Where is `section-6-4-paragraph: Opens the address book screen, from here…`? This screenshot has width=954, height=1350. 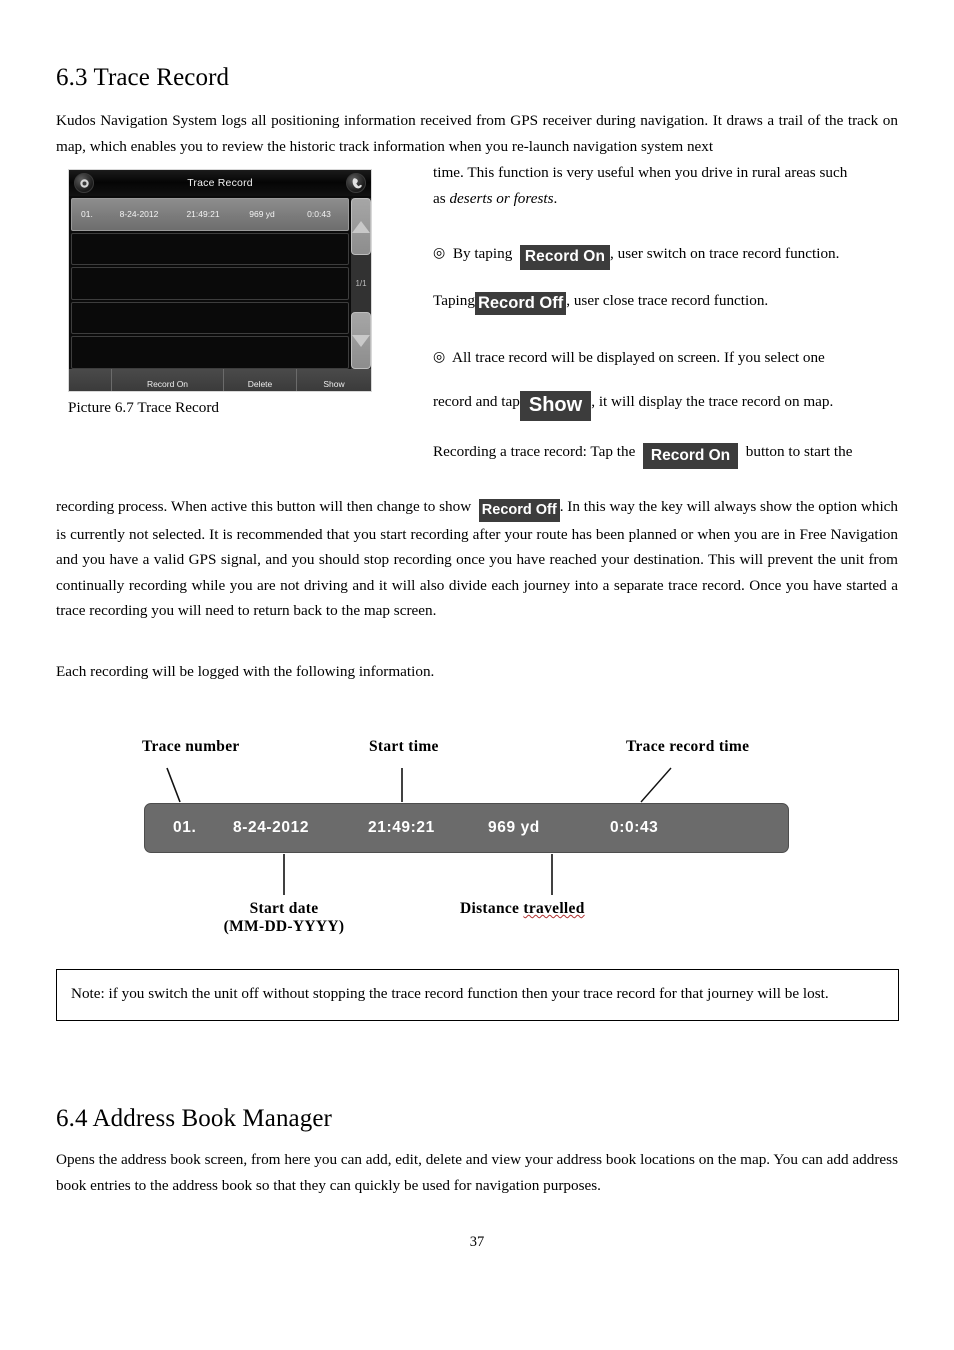
section-6-4-paragraph: Opens the address book screen, from here… is located at coordinates (477, 1172).